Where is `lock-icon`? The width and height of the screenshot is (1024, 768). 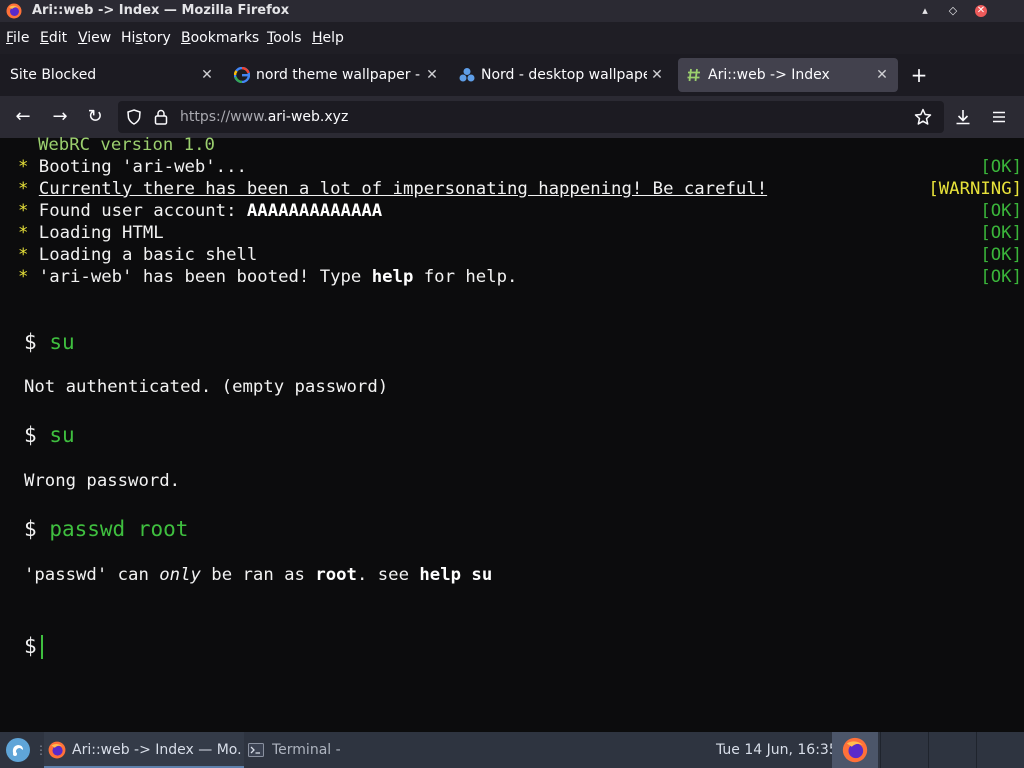 lock-icon is located at coordinates (161, 117).